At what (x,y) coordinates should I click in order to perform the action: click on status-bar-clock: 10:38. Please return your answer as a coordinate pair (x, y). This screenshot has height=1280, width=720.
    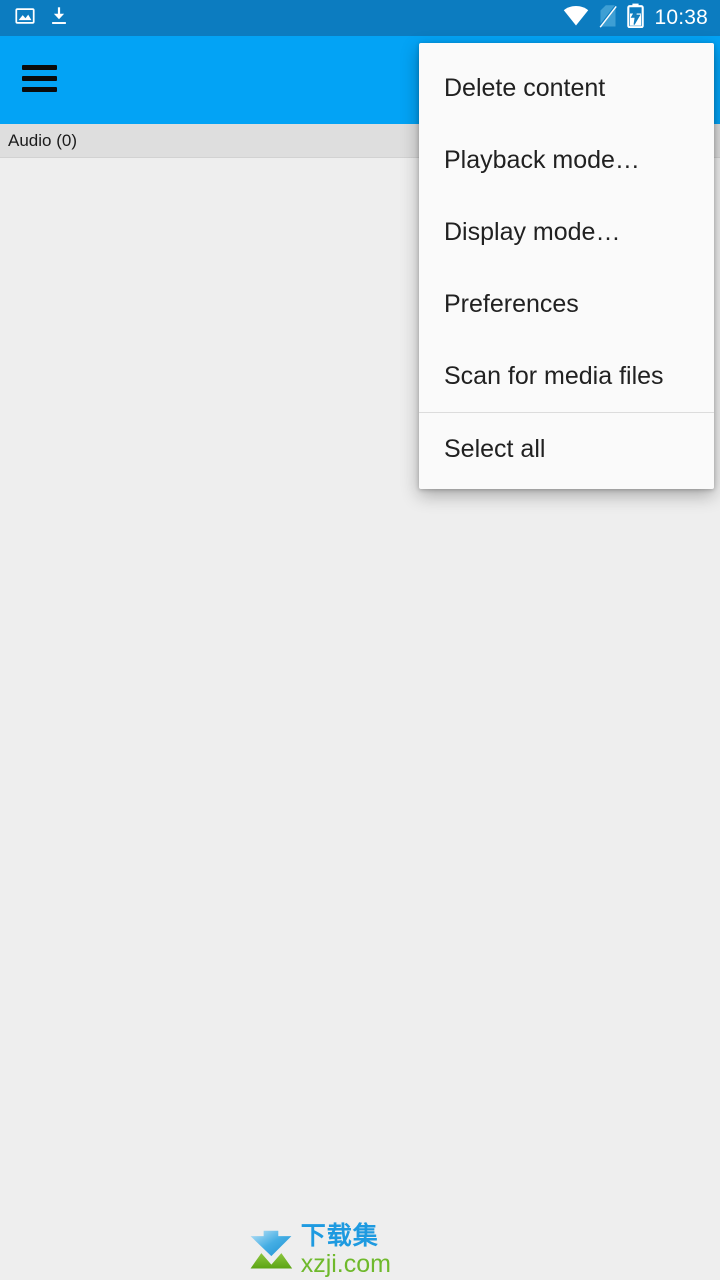
    Looking at the image, I should click on (681, 17).